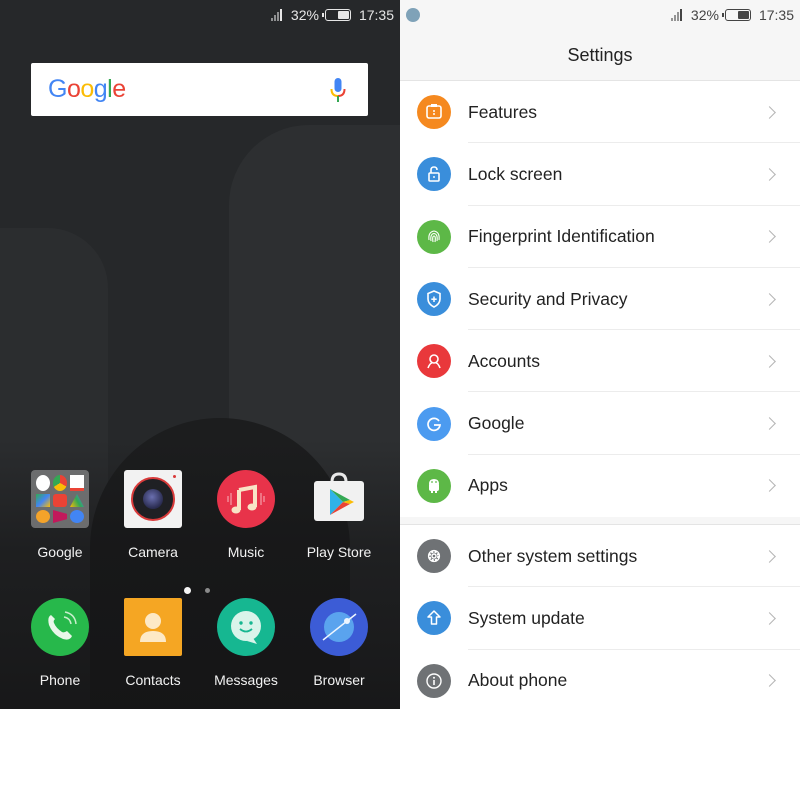 The width and height of the screenshot is (800, 800). What do you see at coordinates (153, 552) in the screenshot?
I see `app-label: Camera` at bounding box center [153, 552].